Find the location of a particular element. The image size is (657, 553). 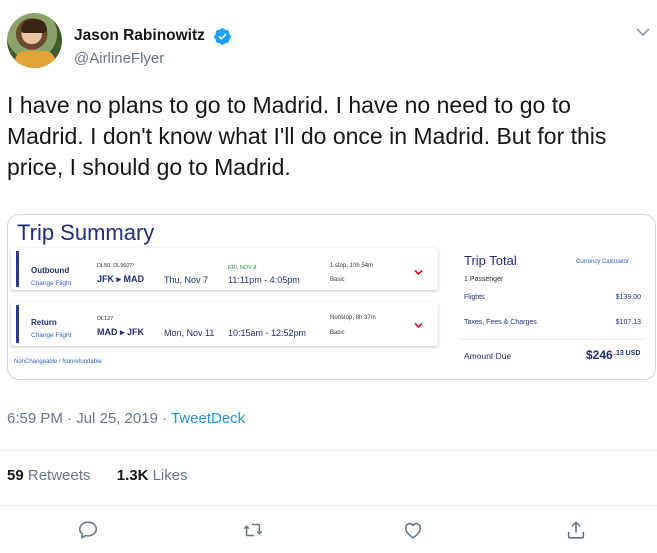

route: JFK ▸ MAD is located at coordinates (121, 279).